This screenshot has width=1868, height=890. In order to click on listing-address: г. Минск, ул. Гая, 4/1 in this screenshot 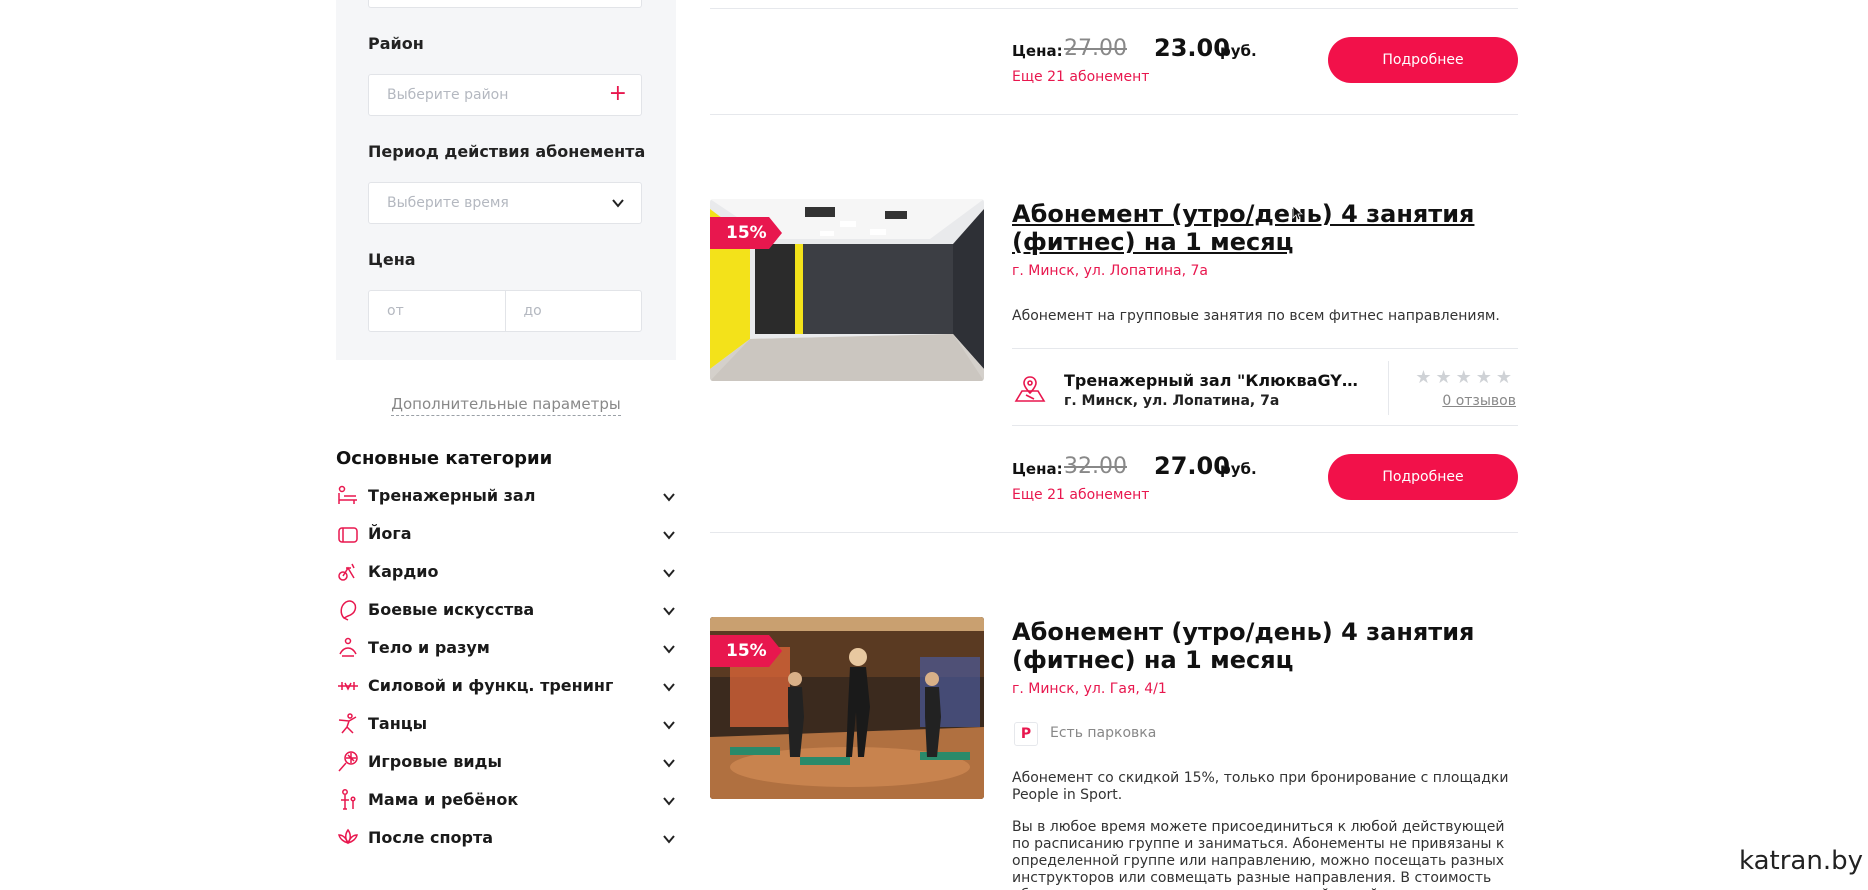, I will do `click(1089, 689)`.